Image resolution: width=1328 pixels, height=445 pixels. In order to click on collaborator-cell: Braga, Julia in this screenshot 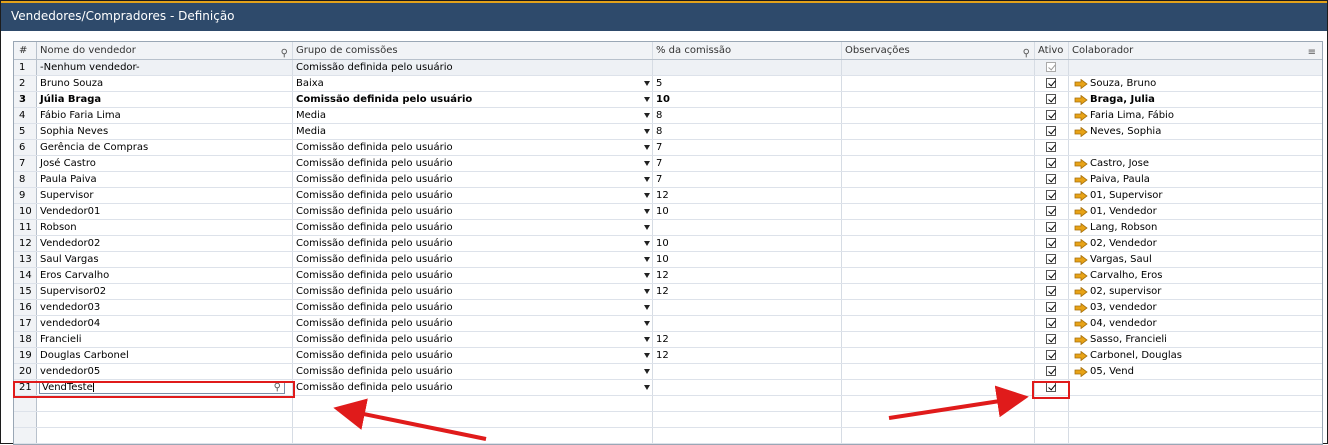, I will do `click(1195, 99)`.